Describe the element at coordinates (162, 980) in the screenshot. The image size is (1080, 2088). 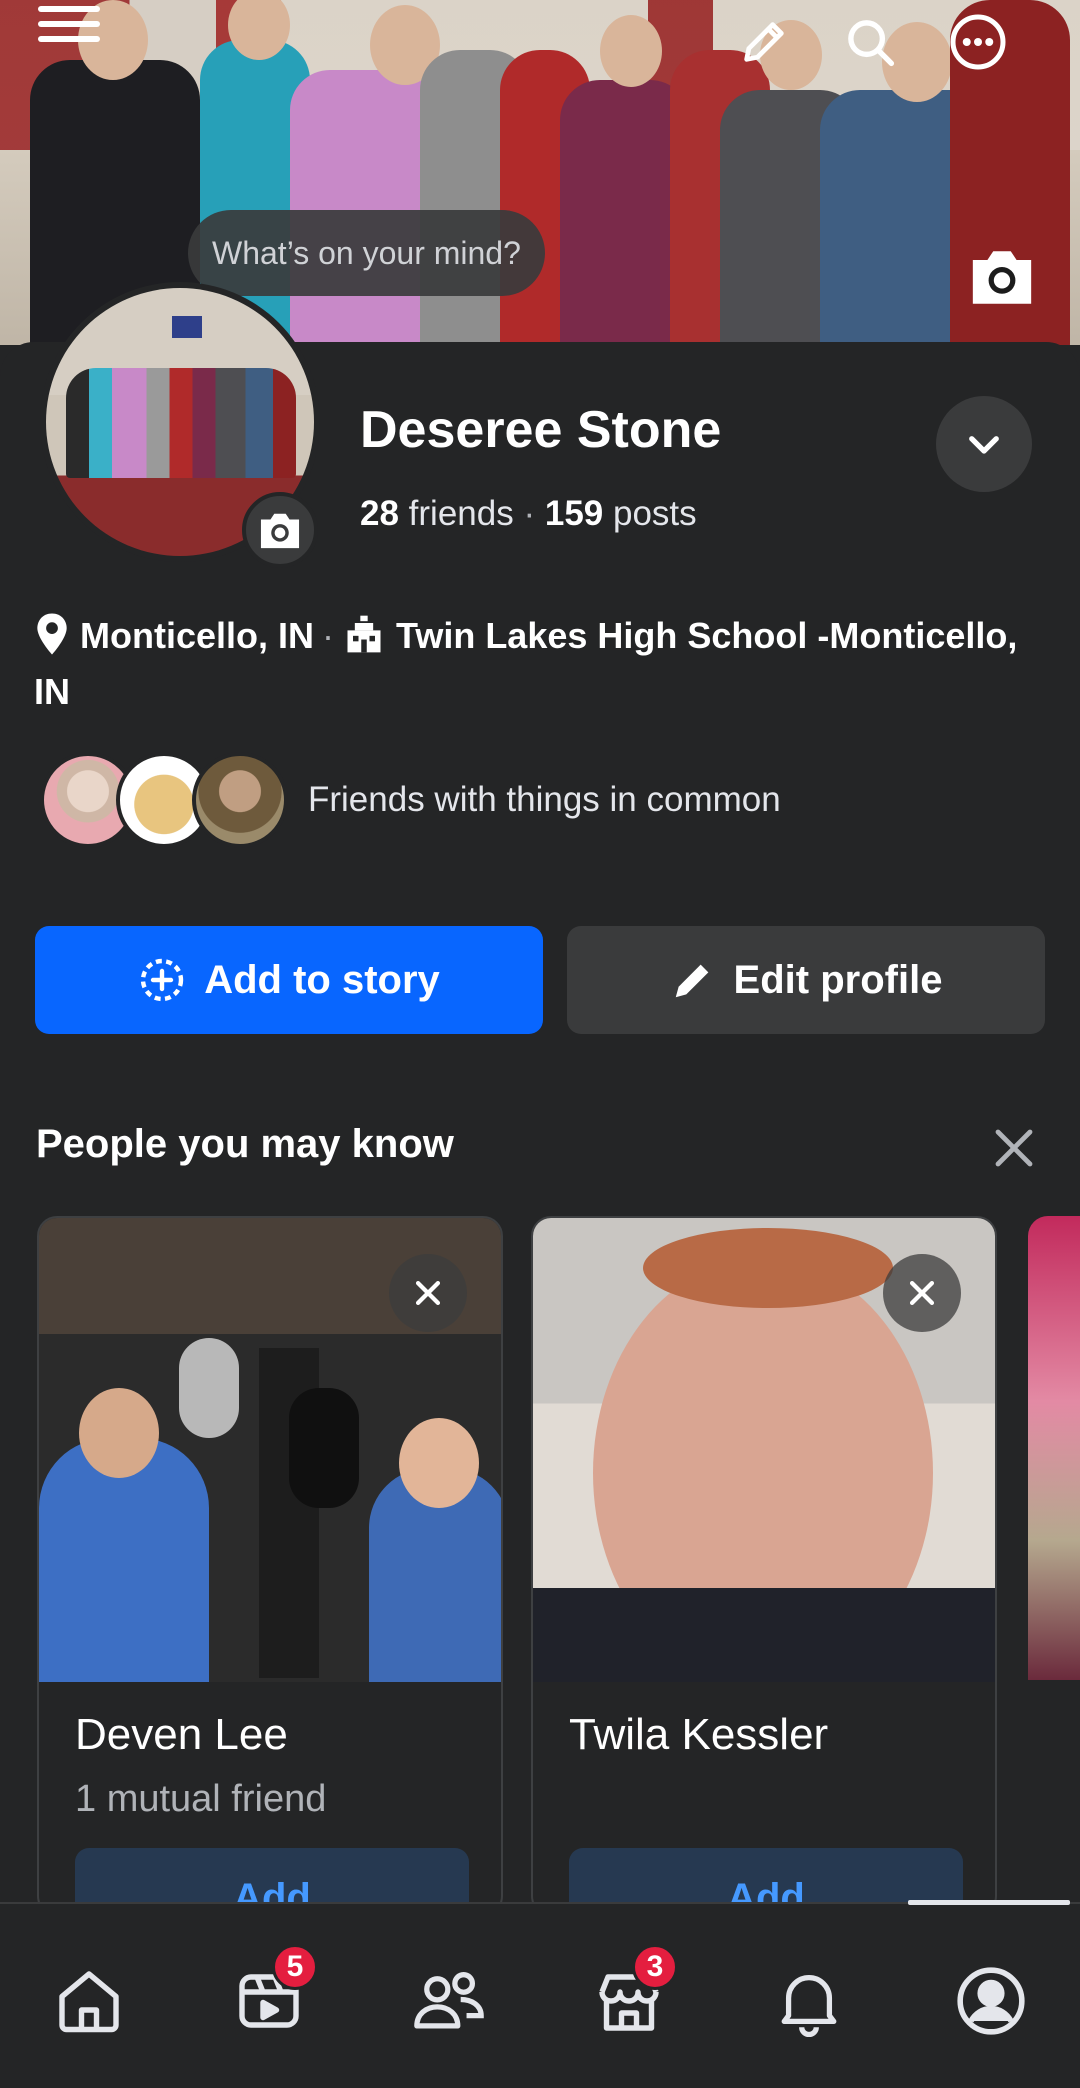
I see `add-story-icon` at that location.